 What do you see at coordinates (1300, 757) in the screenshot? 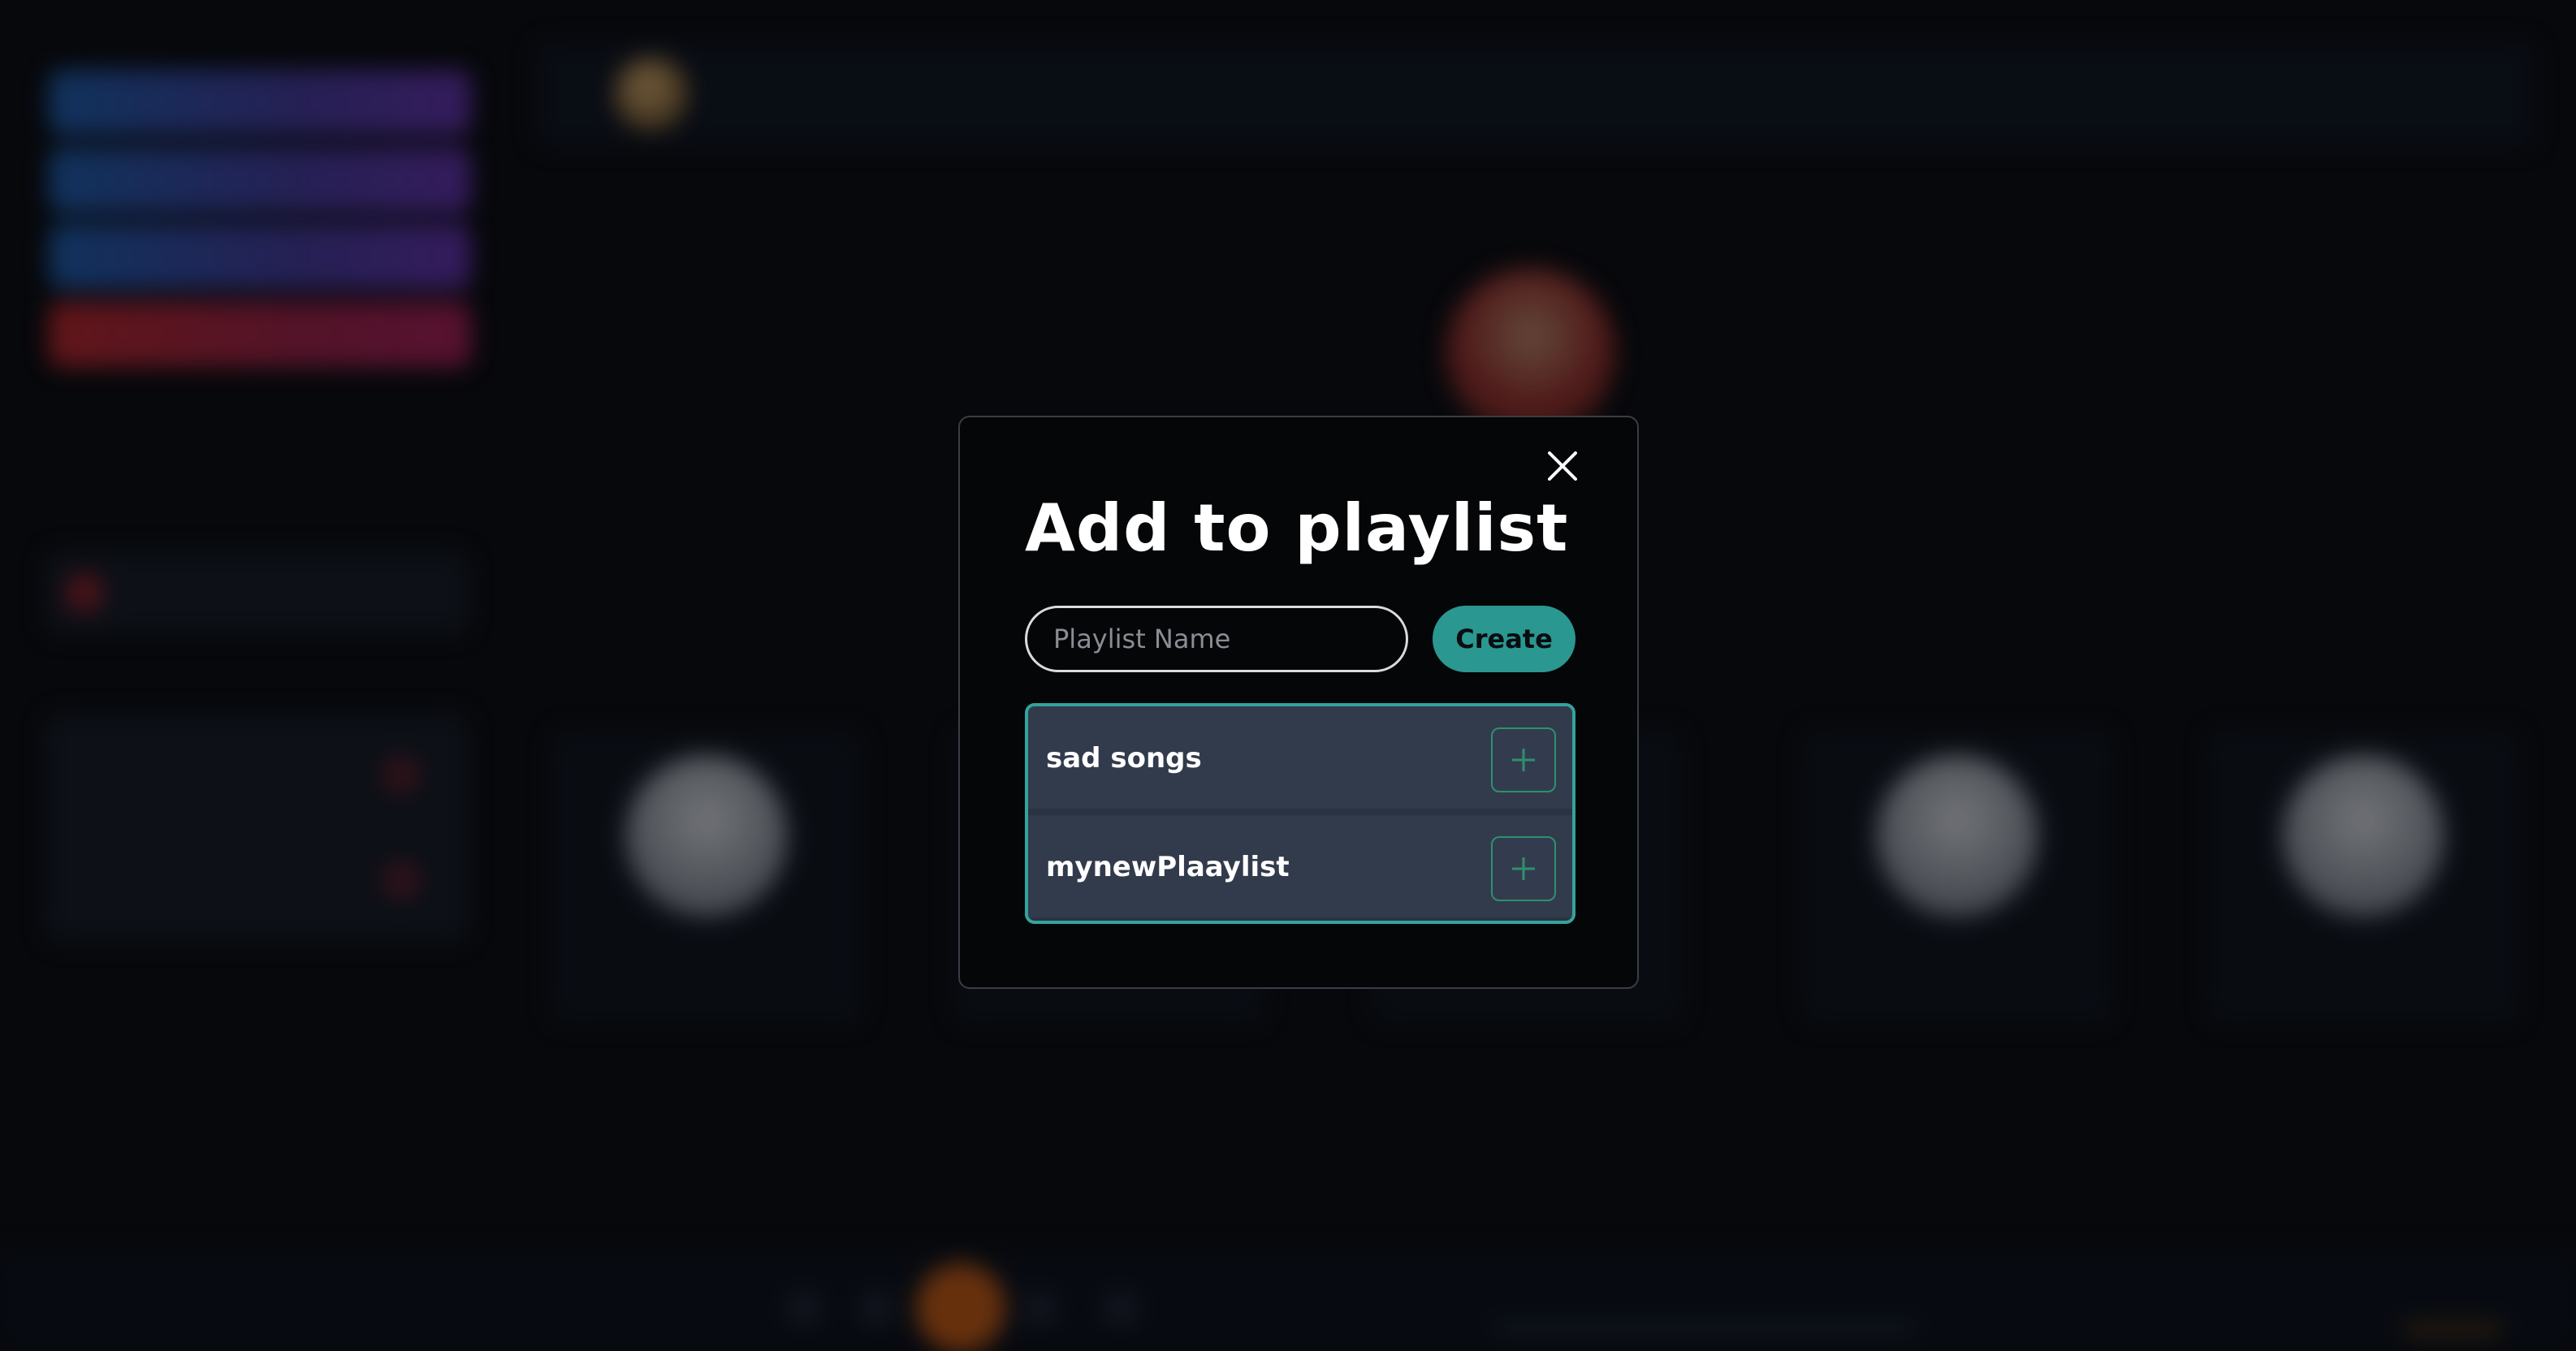
I see `list-item: sad songs` at bounding box center [1300, 757].